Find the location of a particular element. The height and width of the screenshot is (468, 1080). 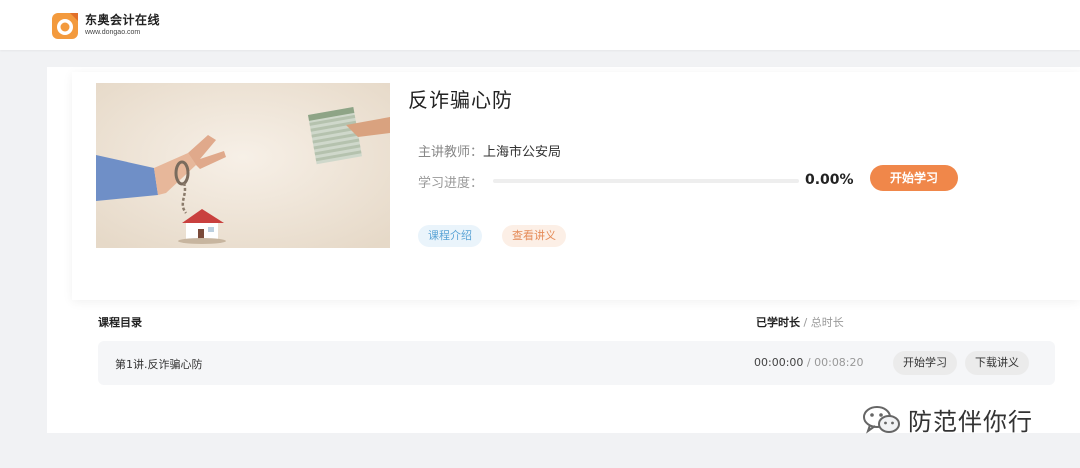

dongao-logo-icon is located at coordinates (65, 26).